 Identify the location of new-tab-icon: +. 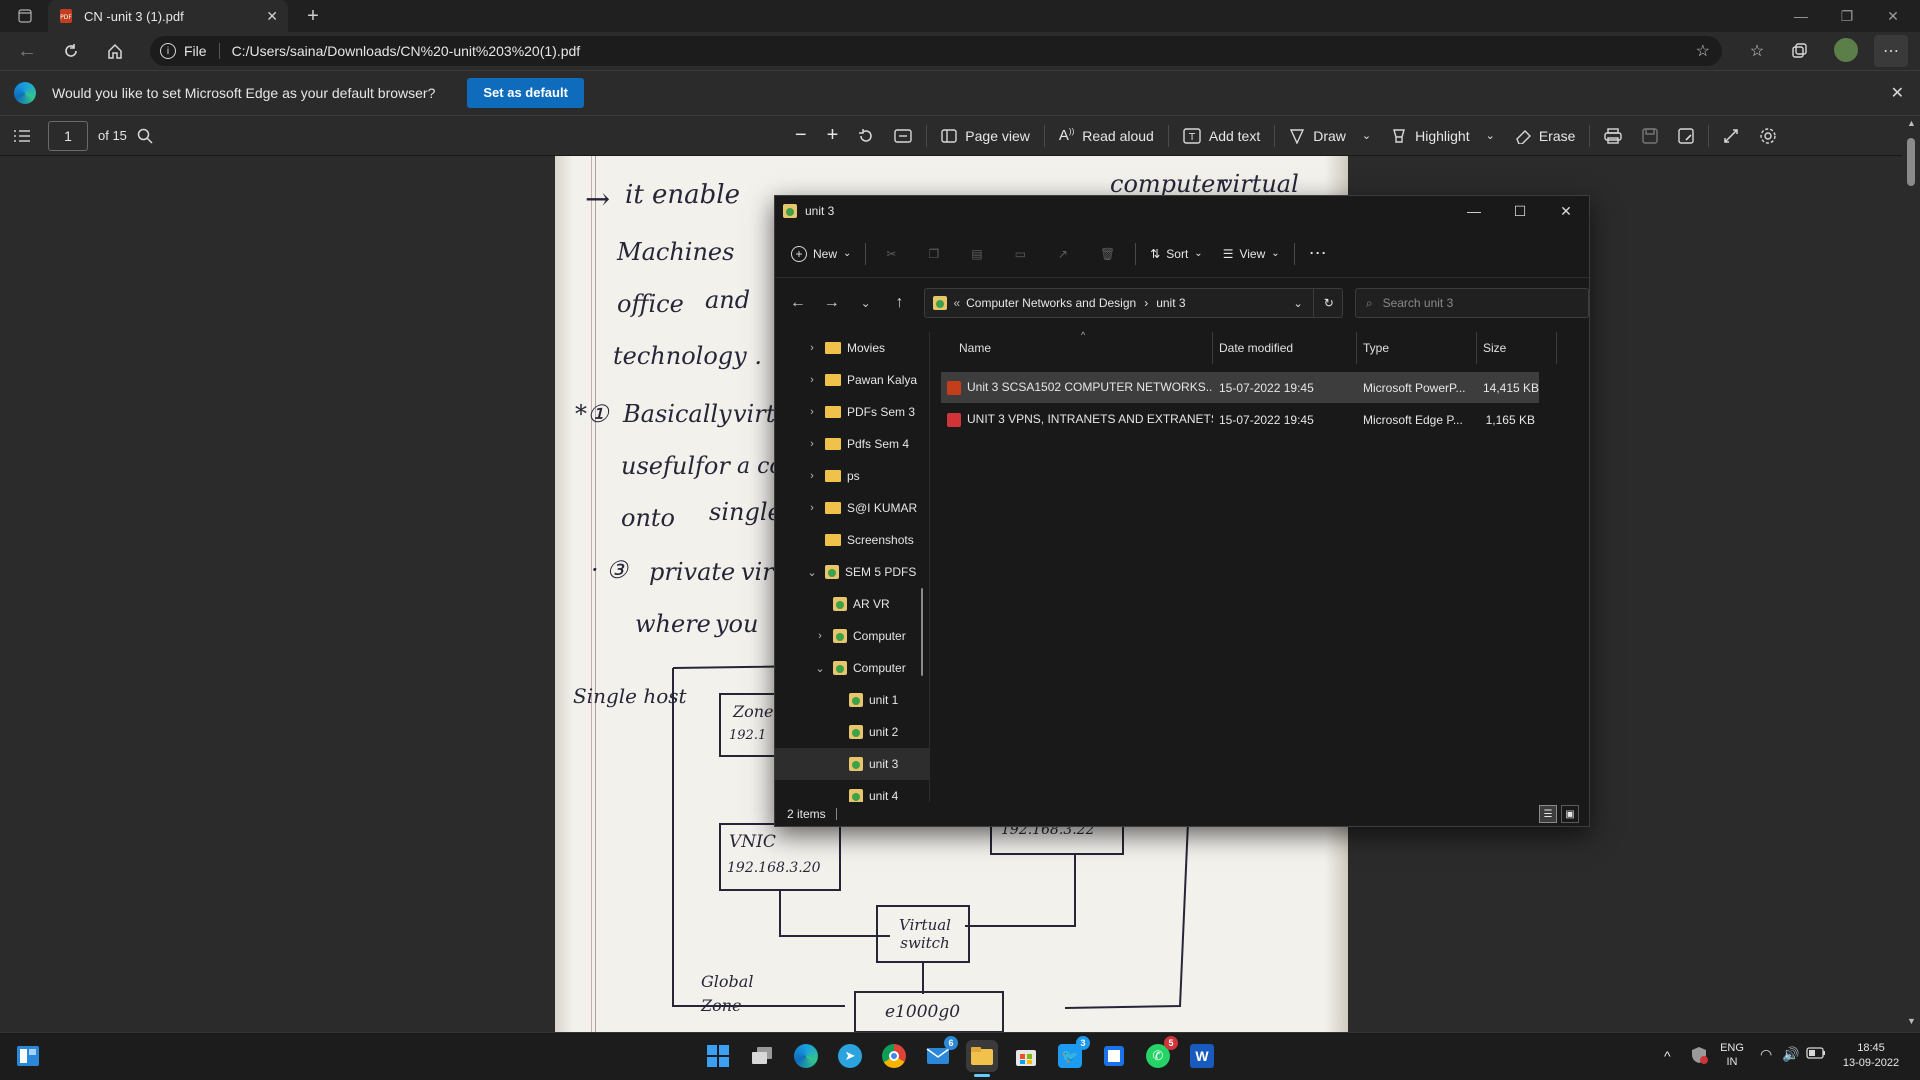
(313, 16).